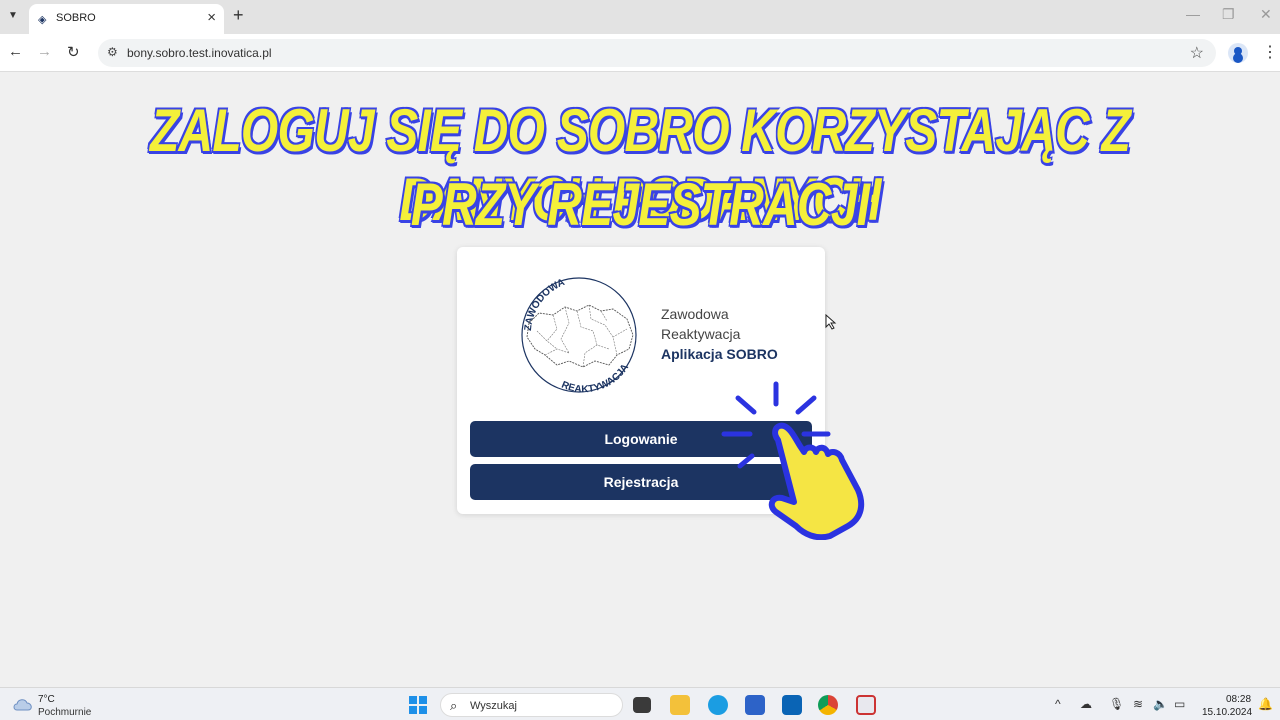  What do you see at coordinates (493, 706) in the screenshot?
I see `taskbar-search-label: Wyszukaj` at bounding box center [493, 706].